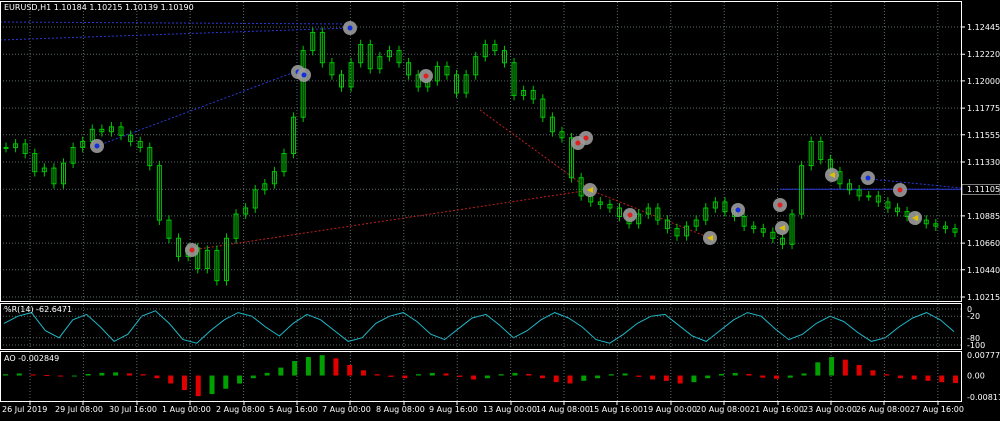 This screenshot has width=1000, height=421. What do you see at coordinates (453, 409) in the screenshot?
I see `time-label: 9 Aug 16:00` at bounding box center [453, 409].